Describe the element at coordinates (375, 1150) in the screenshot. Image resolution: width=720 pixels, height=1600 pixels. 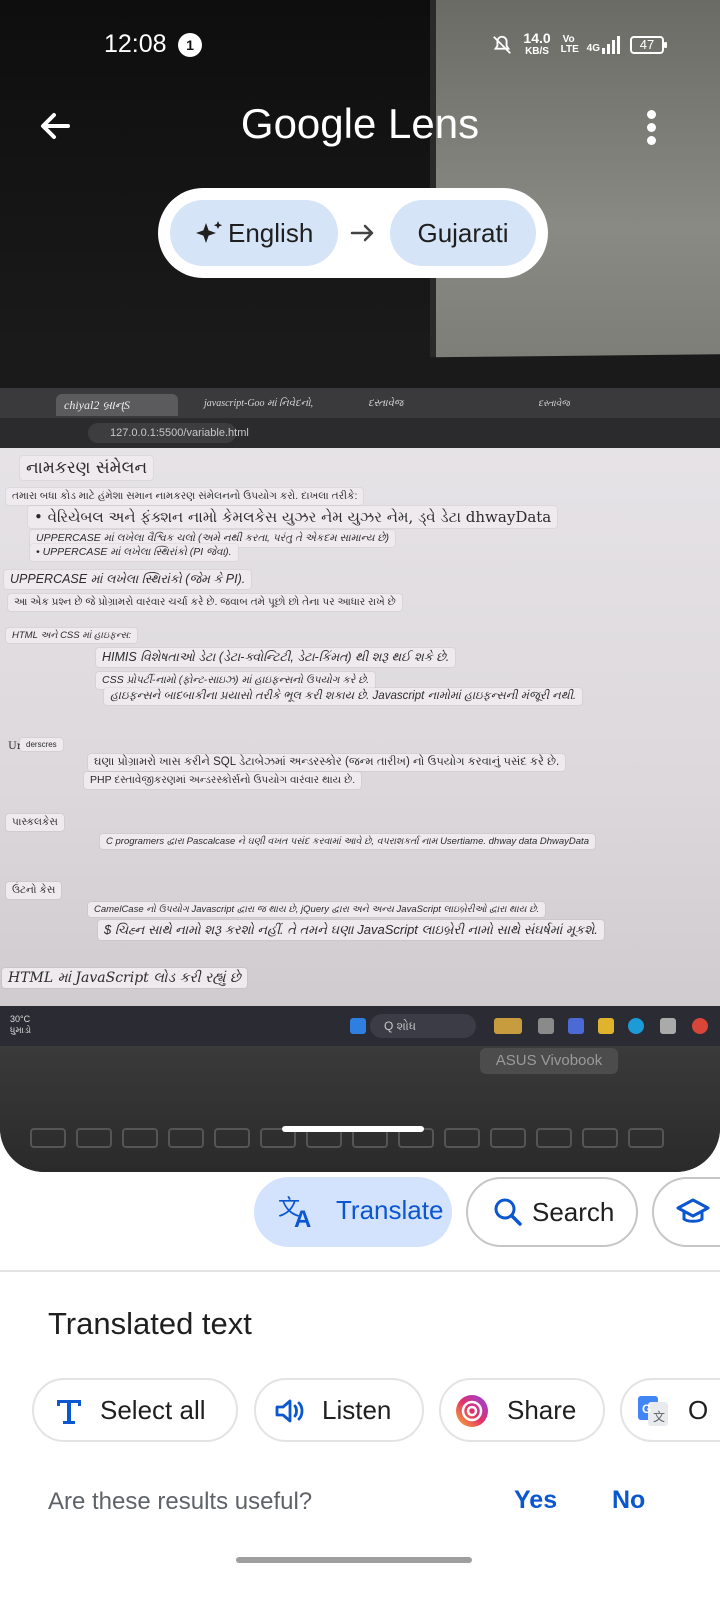
I see `keyboard-keys` at that location.